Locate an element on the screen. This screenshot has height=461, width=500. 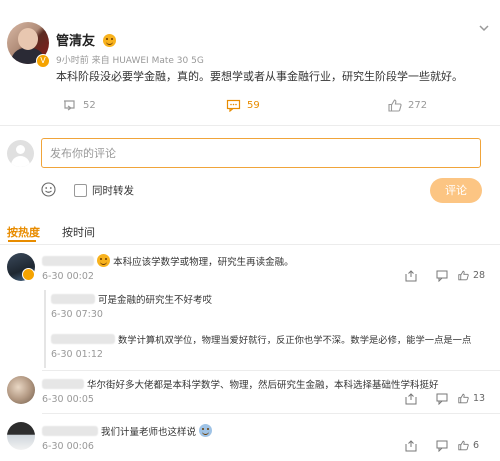
post-meta: 9小时前 来自 HUAWEI Mate 30 5G is located at coordinates (130, 61).